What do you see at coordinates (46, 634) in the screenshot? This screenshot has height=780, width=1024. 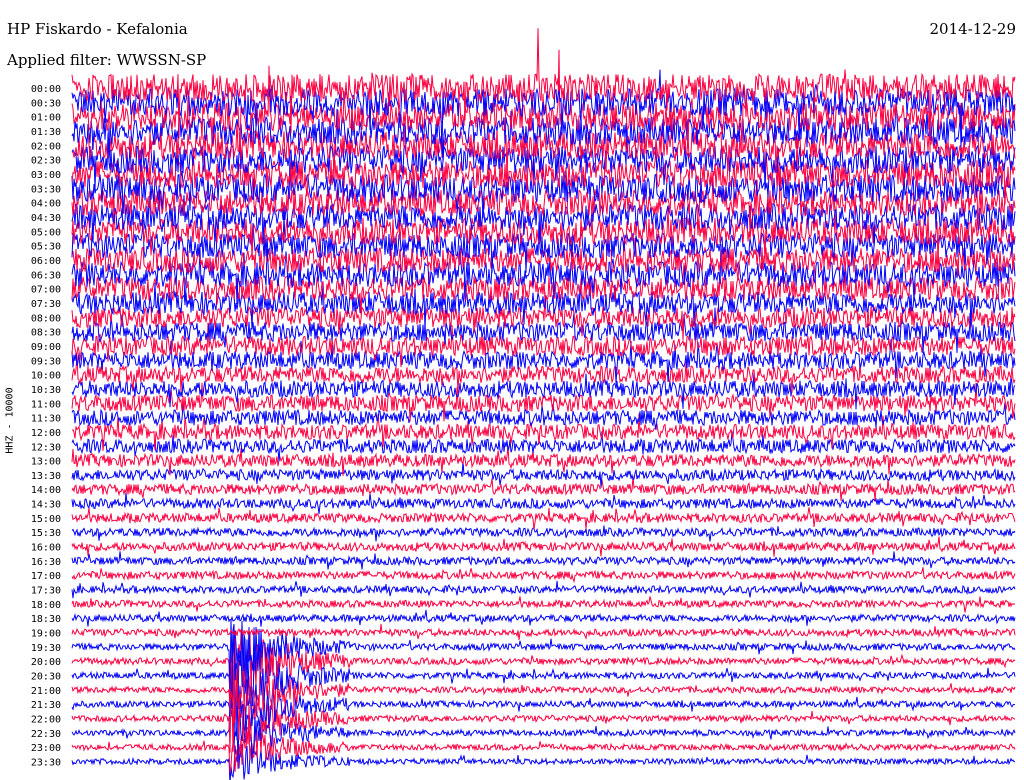 I see `row-time-label: 19:00` at bounding box center [46, 634].